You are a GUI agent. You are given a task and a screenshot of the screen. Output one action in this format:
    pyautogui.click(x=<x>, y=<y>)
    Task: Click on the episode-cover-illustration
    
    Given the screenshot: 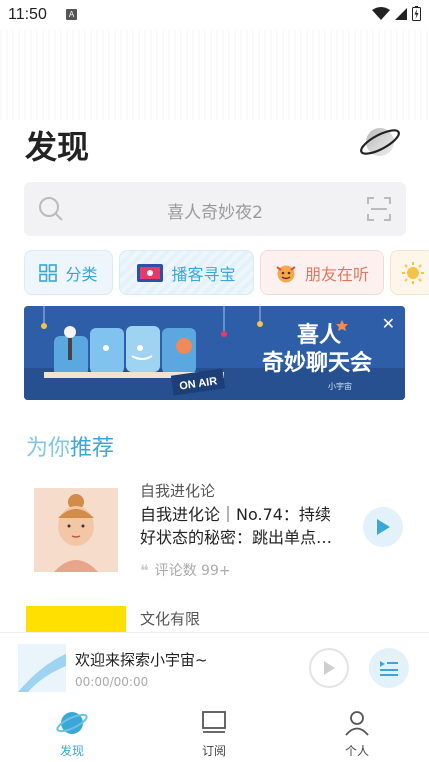 What is the action you would take?
    pyautogui.click(x=76, y=530)
    